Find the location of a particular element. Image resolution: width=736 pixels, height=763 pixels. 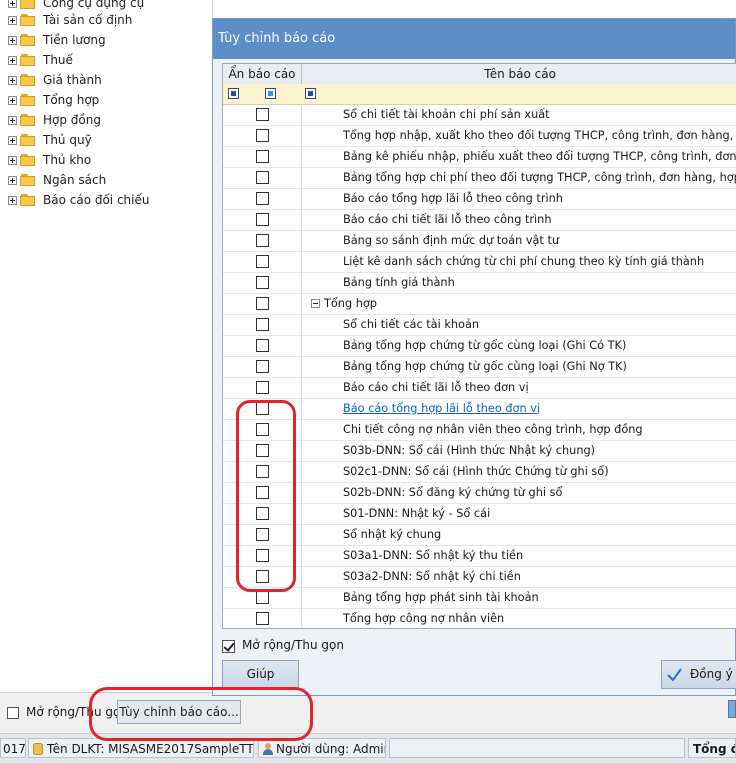

dialog-expand-collapse-checkbox is located at coordinates (228, 646).